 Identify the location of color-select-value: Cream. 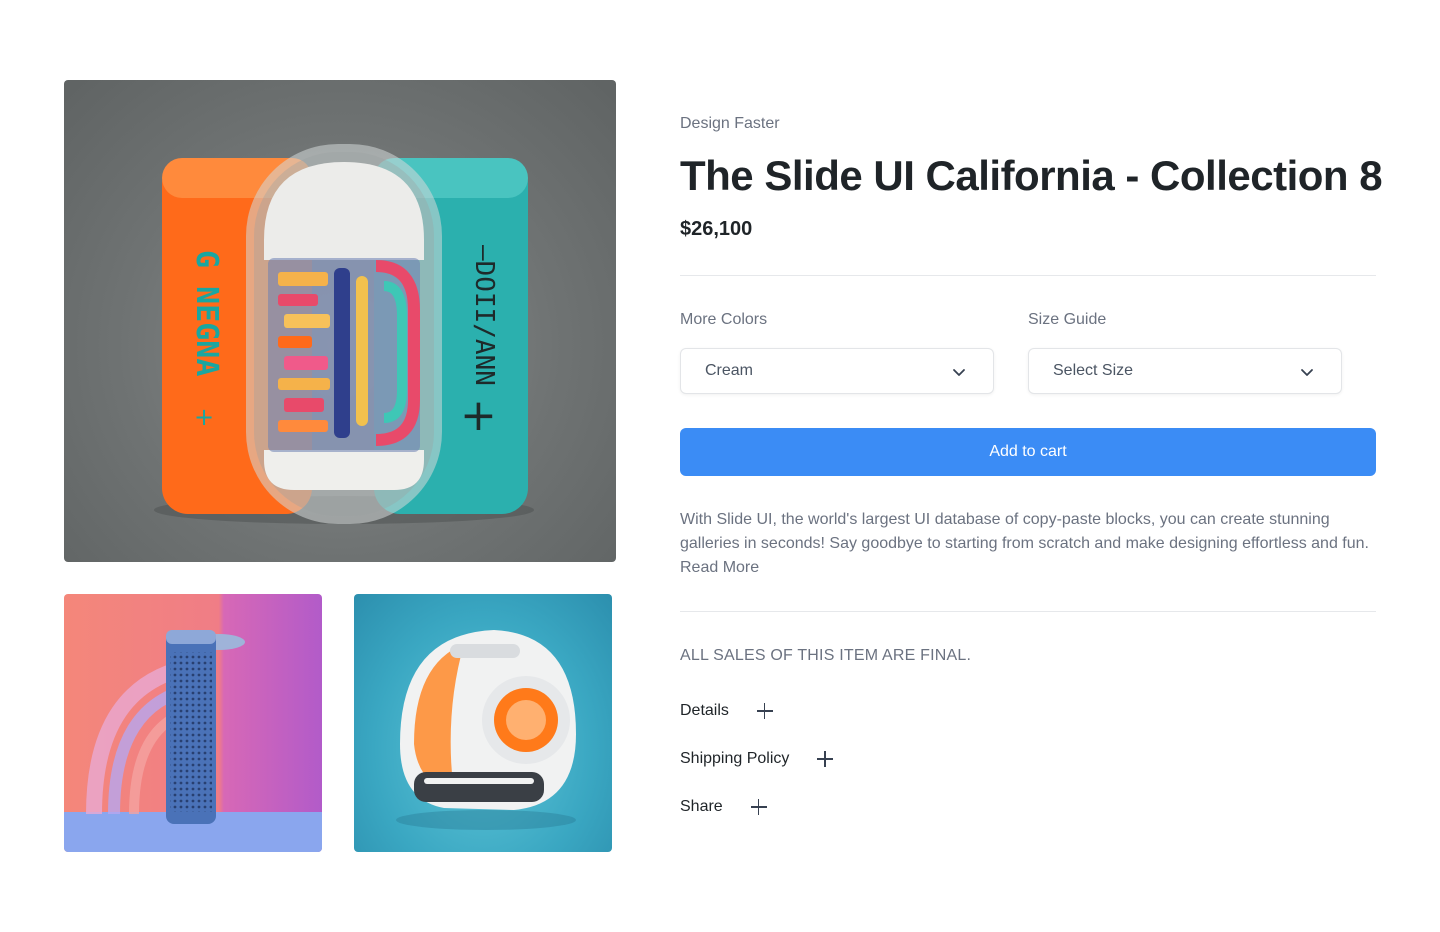
(729, 370).